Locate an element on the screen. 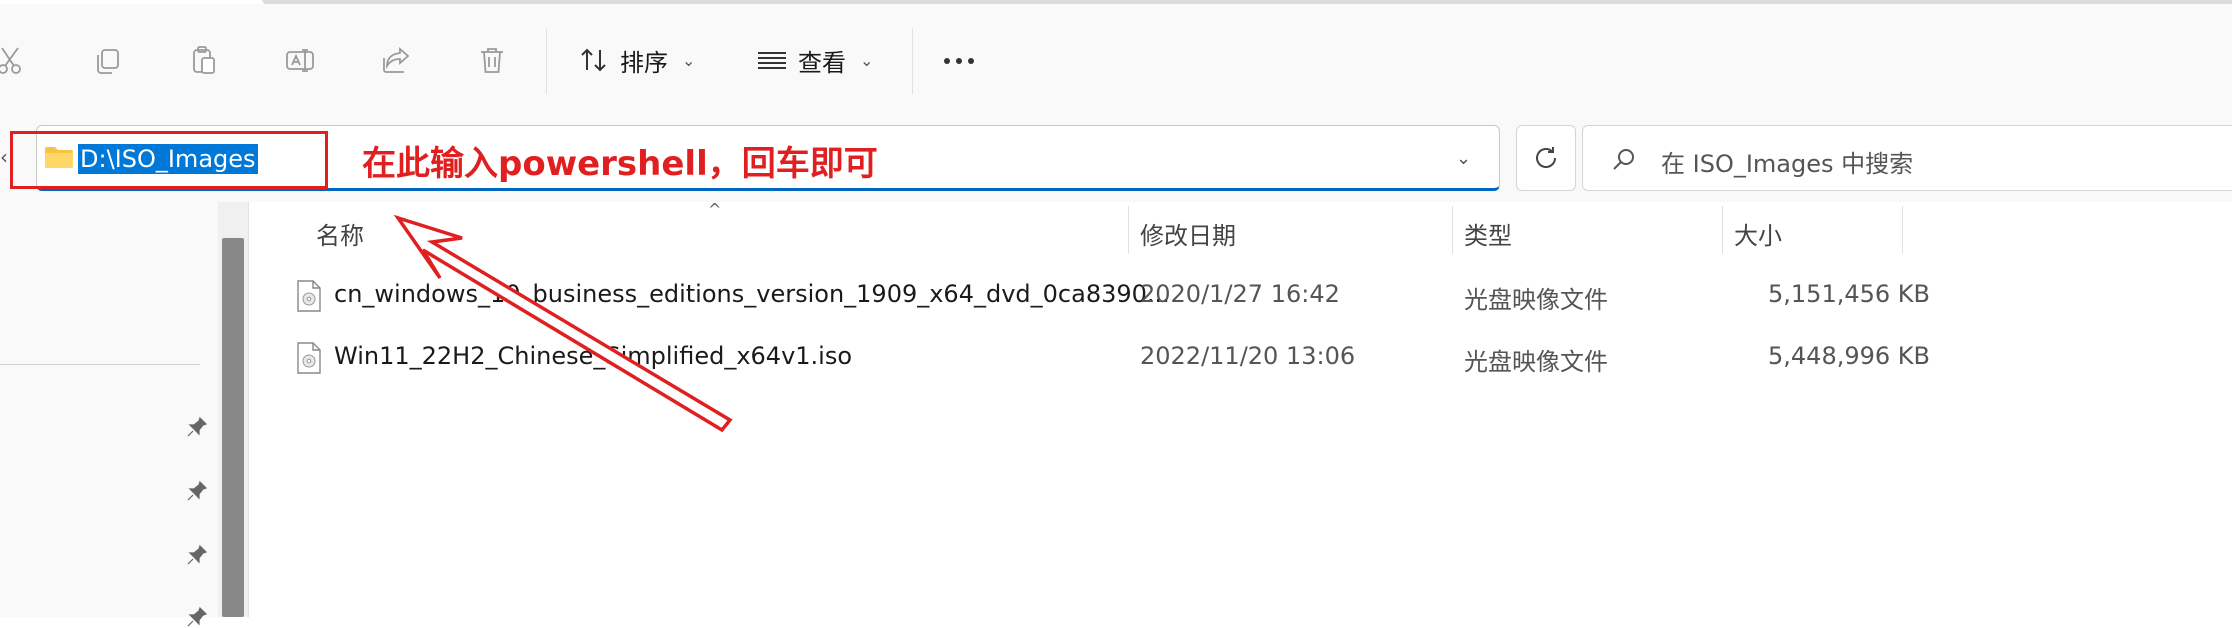 The width and height of the screenshot is (2232, 628). address-dropdown-icon: ⌄ is located at coordinates (1463, 158).